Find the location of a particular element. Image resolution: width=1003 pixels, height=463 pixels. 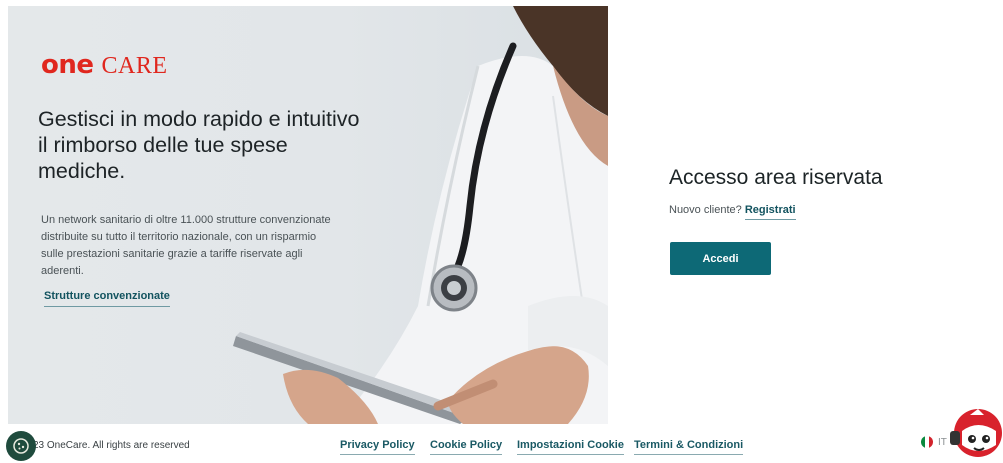

cookie-settings-button is located at coordinates (21, 446).